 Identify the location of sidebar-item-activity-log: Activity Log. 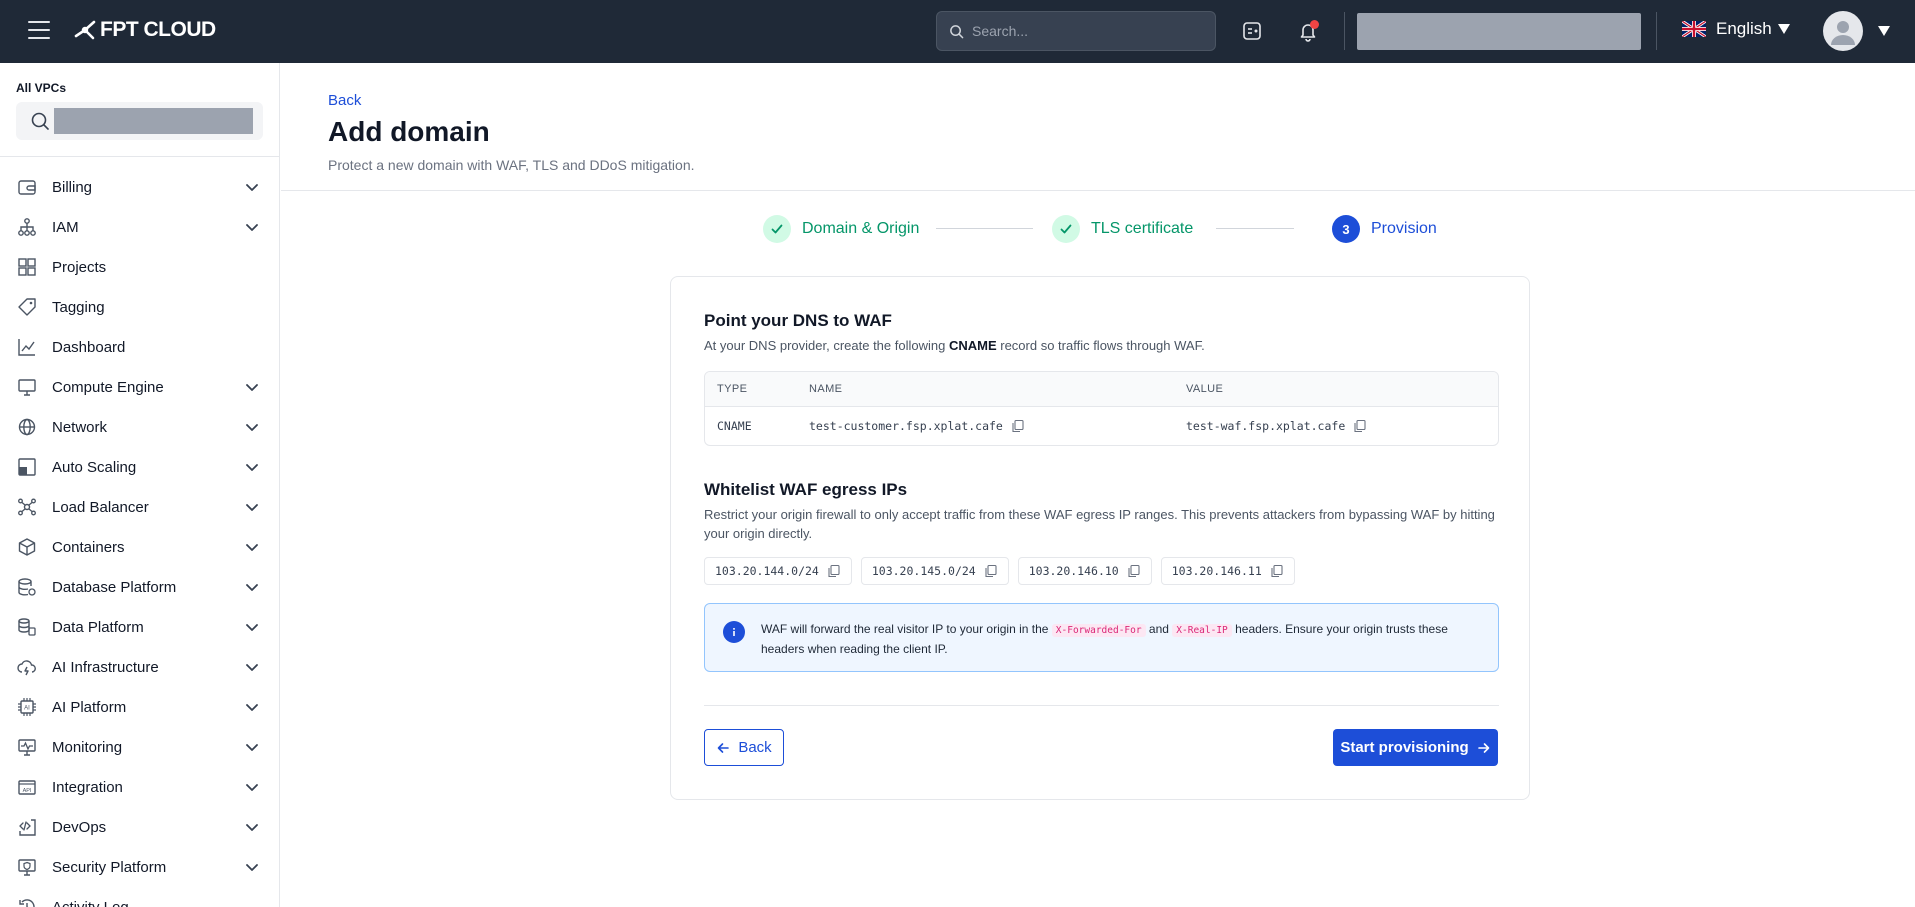
(139, 897).